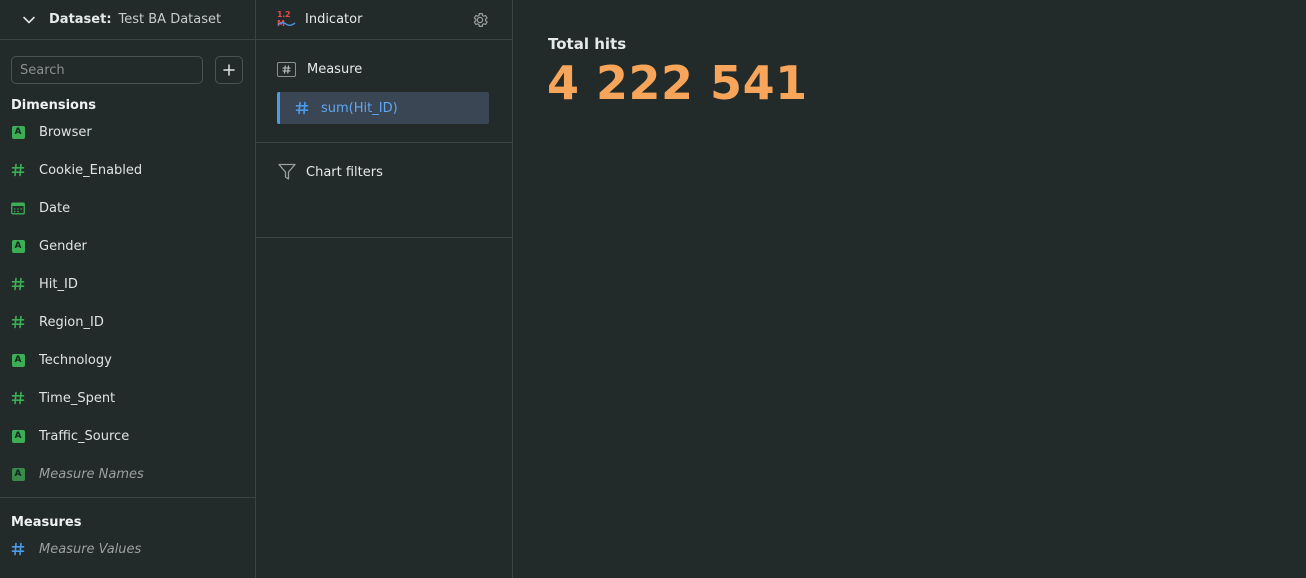 This screenshot has height=578, width=1306. I want to click on hash-box-icon, so click(286, 69).